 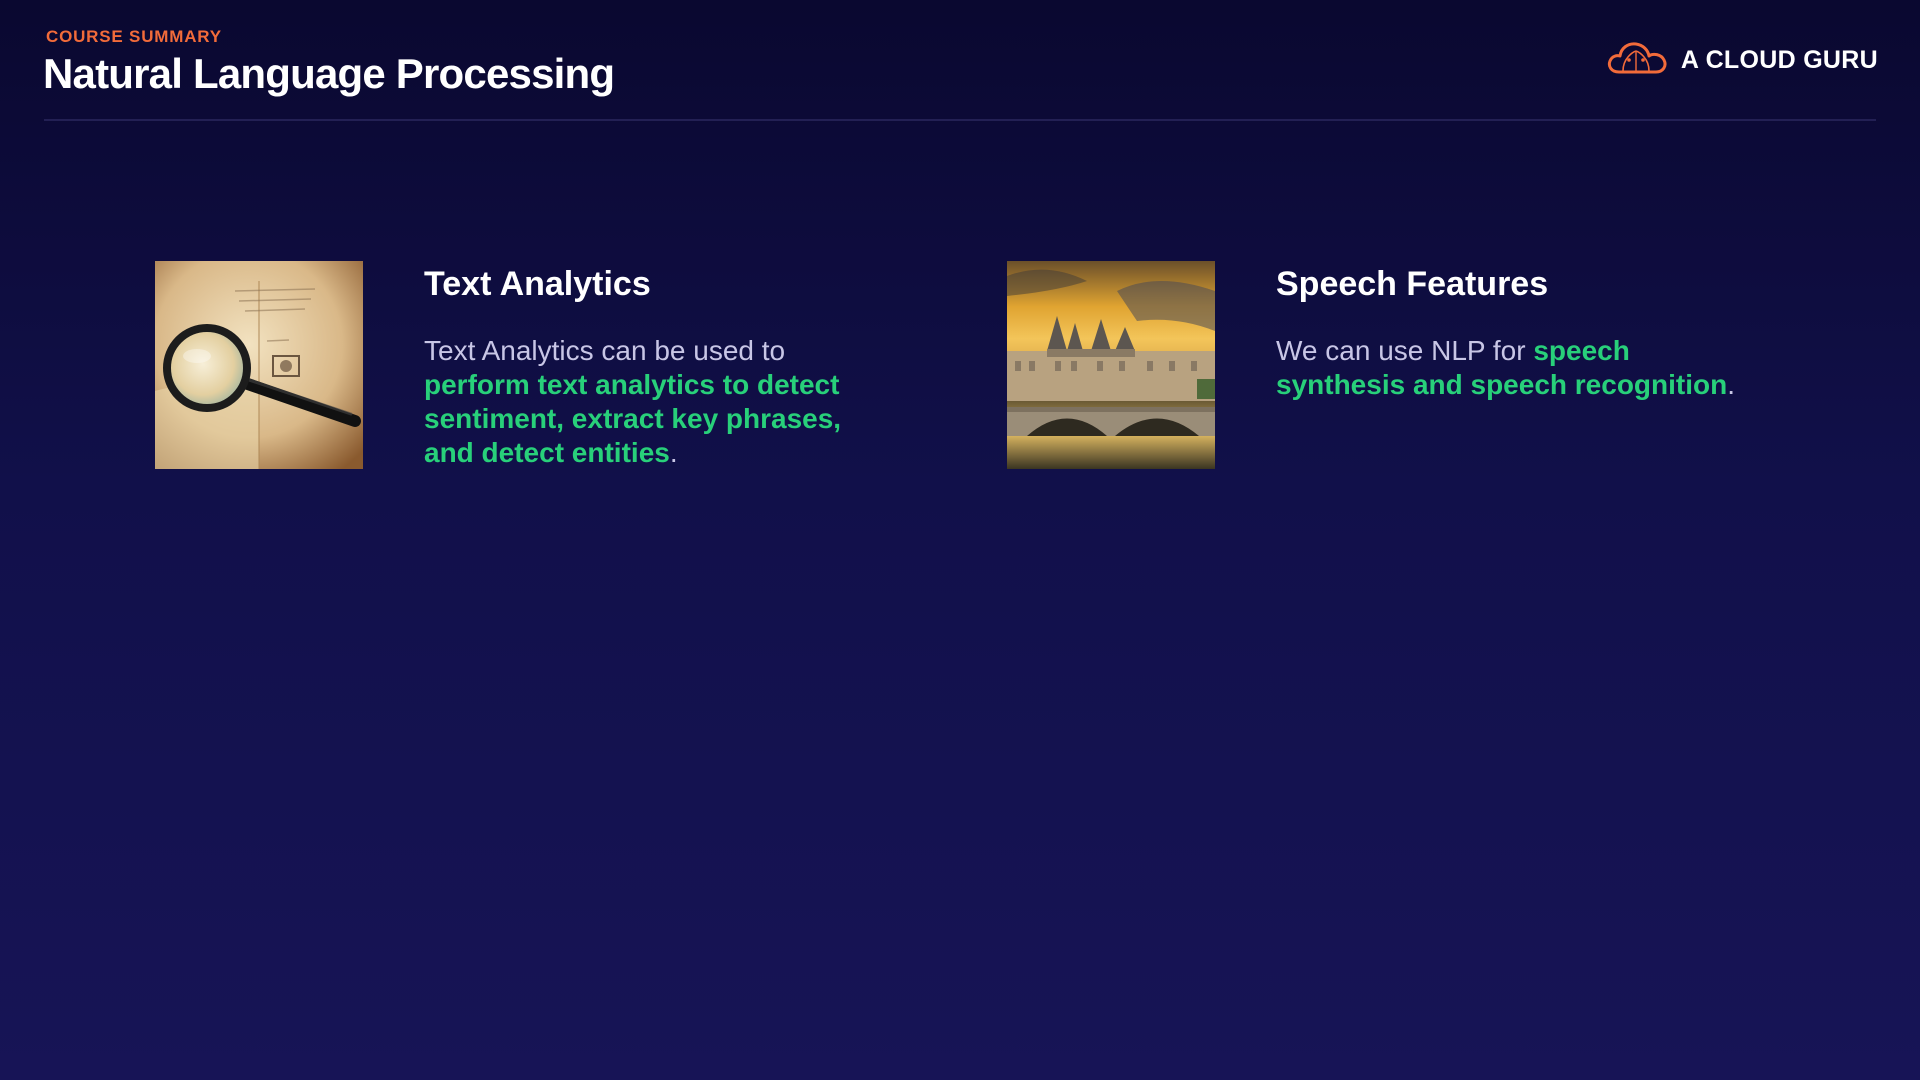 What do you see at coordinates (960, 120) in the screenshot?
I see `header-divider` at bounding box center [960, 120].